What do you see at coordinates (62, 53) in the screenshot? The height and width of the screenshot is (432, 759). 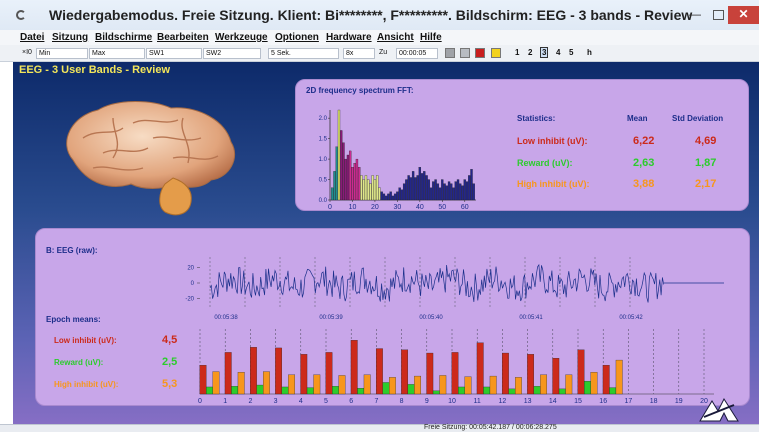 I see `min-field: Min` at bounding box center [62, 53].